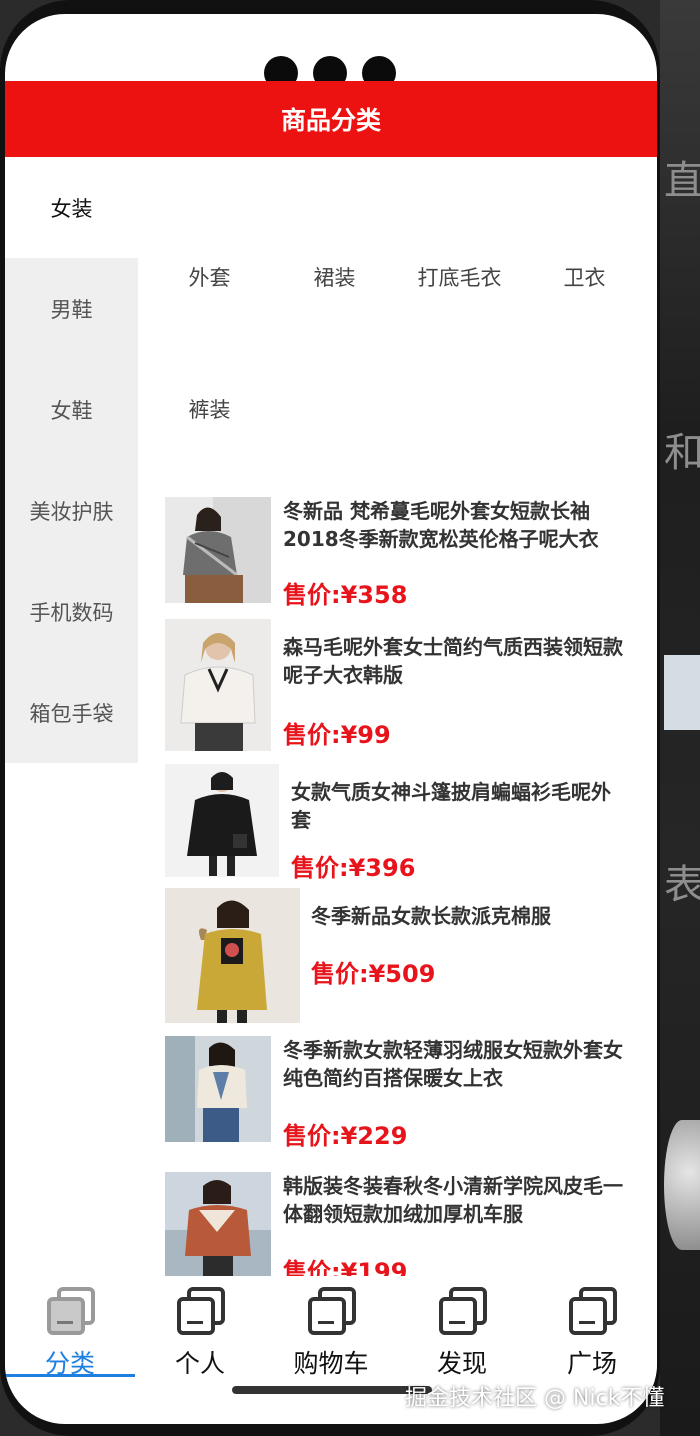  Describe the element at coordinates (397, 956) in the screenshot. I see `product-item: 冬季新品女款长款派克棉服 售价:¥509` at that location.